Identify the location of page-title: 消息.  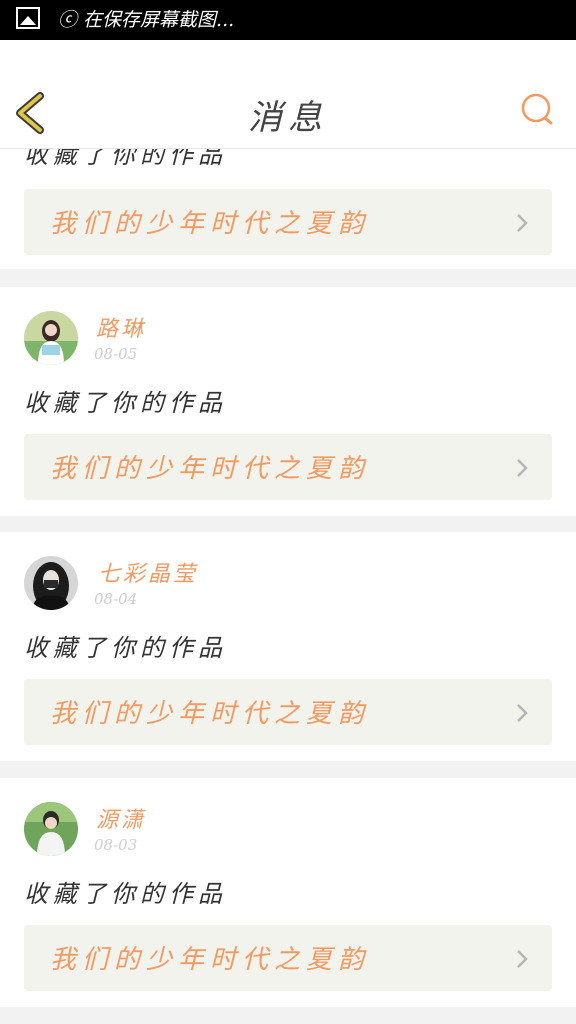
(288, 118).